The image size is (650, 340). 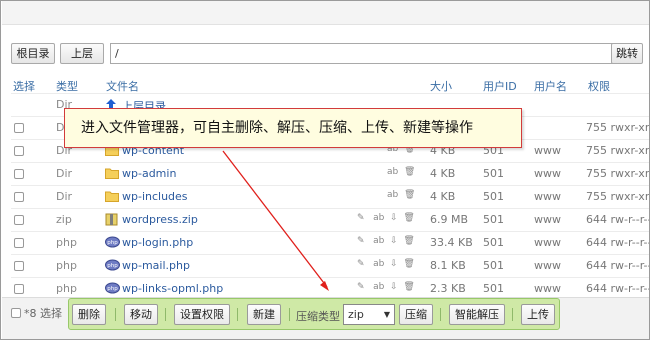 I want to click on path-input: /, so click(x=364, y=53).